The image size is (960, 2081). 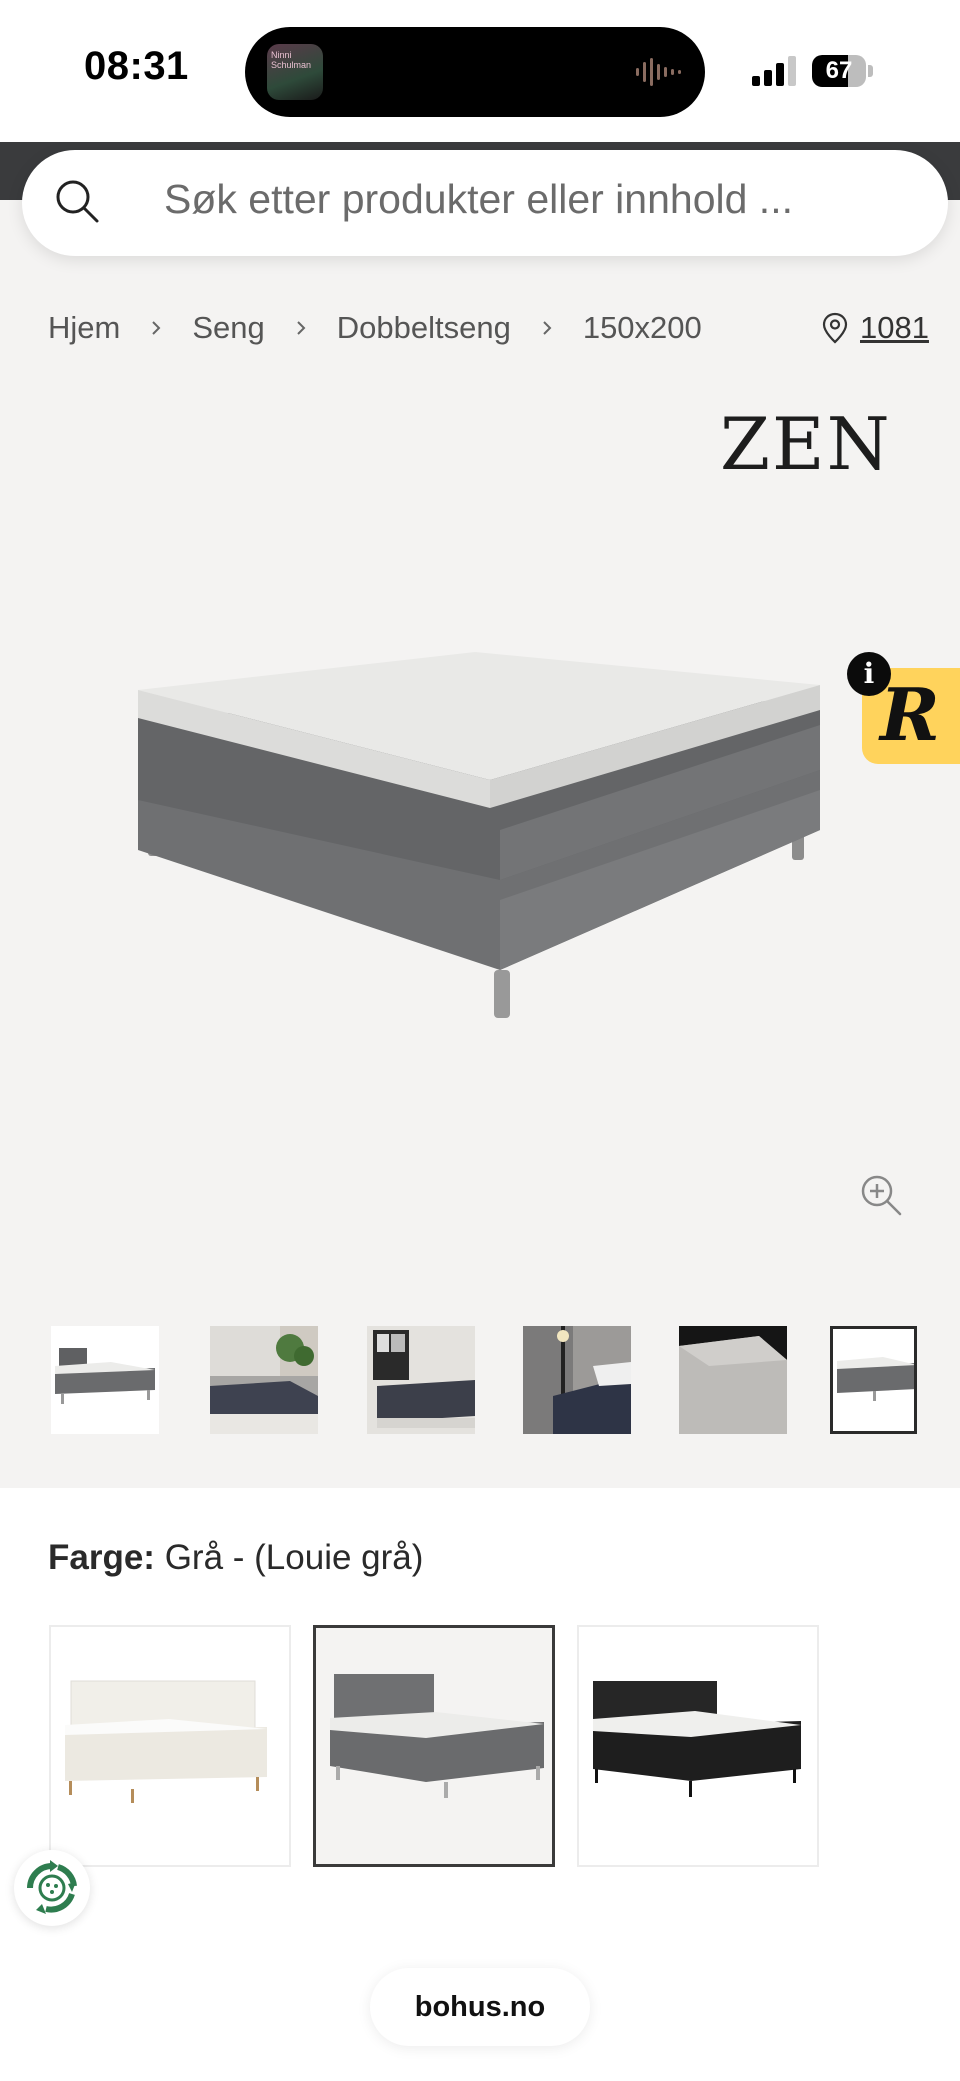 What do you see at coordinates (698, 1746) in the screenshot?
I see `color-variant-black` at bounding box center [698, 1746].